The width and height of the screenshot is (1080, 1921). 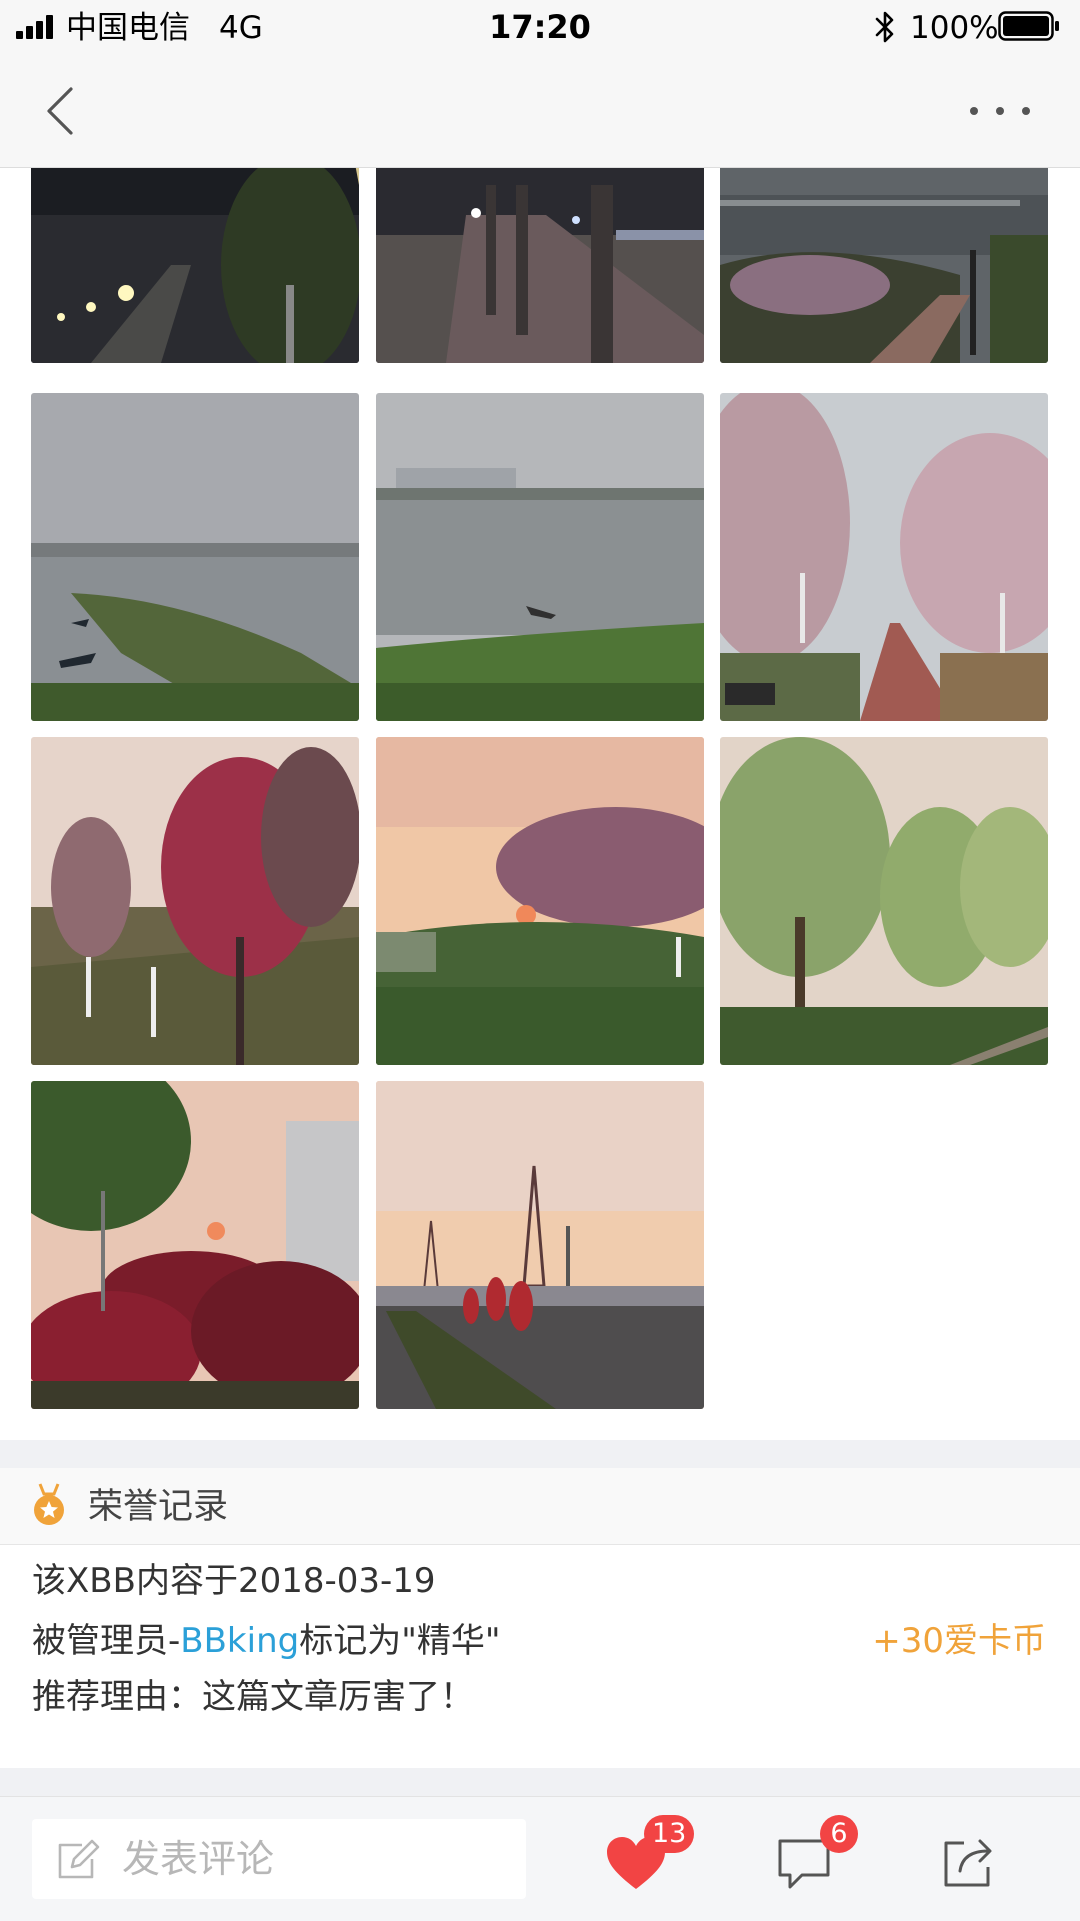 I want to click on featured-by-text: 被管理员-BBking标记为"精华", so click(x=266, y=1641).